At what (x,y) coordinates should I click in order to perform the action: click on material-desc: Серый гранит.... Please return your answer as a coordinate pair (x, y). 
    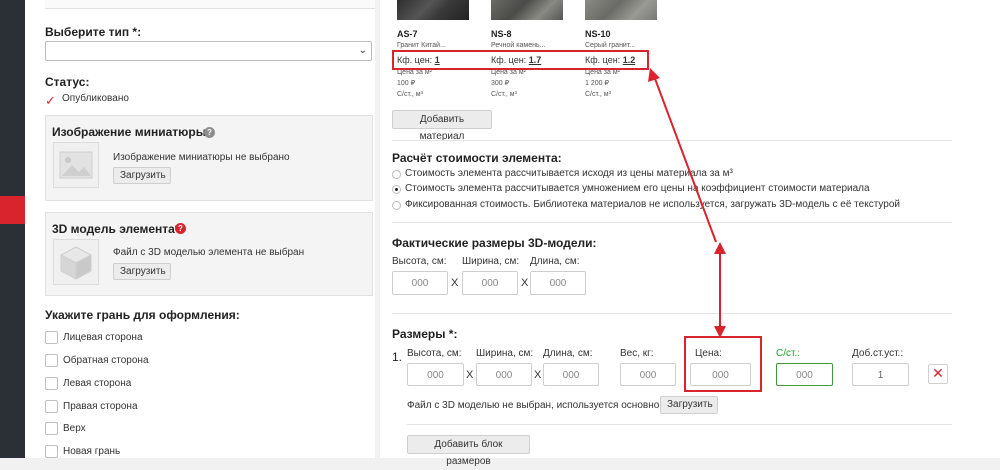
    Looking at the image, I should click on (610, 45).